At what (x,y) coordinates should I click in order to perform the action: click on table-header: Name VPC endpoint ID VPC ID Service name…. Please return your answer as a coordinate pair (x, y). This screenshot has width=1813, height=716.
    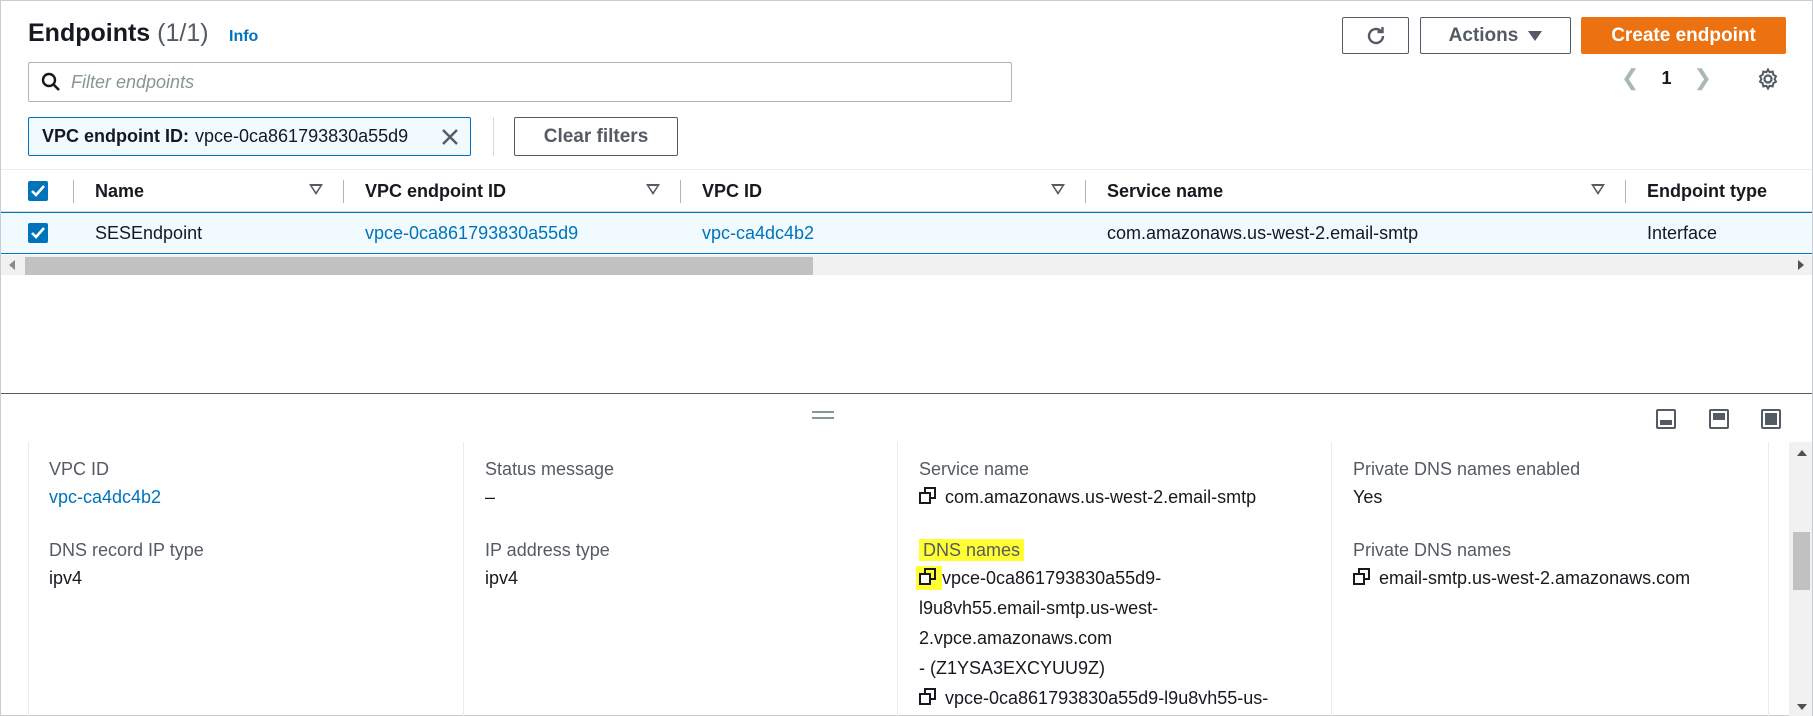
    Looking at the image, I should click on (906, 190).